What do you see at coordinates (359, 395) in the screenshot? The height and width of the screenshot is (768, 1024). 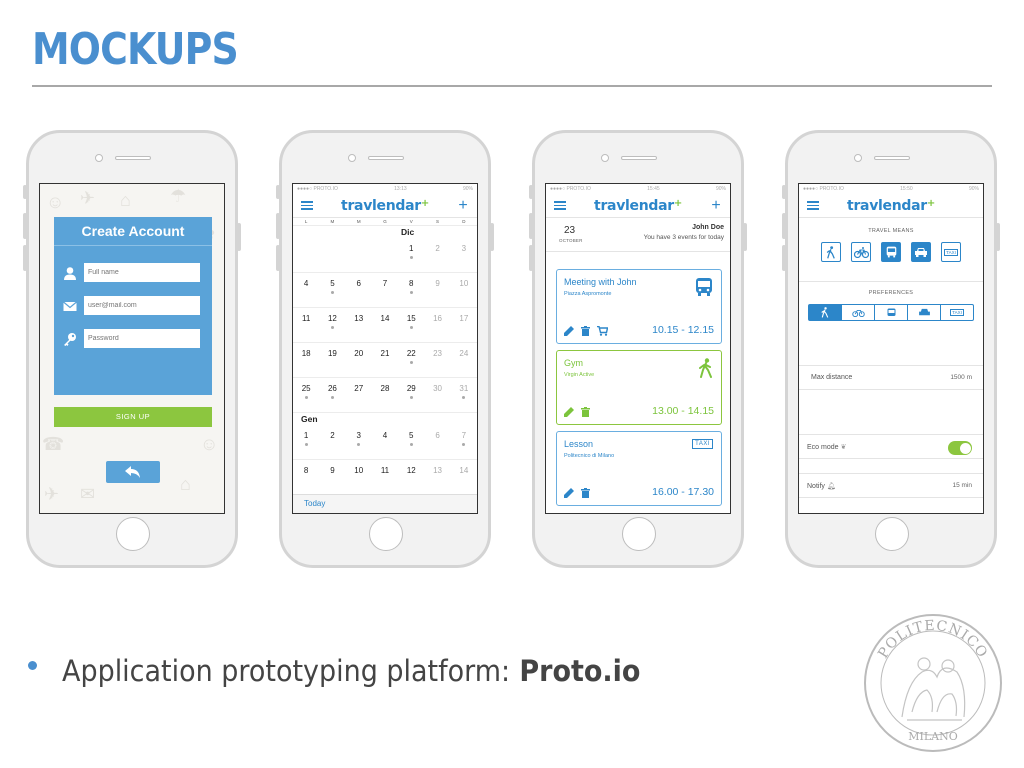 I see `calendar-day: 27` at bounding box center [359, 395].